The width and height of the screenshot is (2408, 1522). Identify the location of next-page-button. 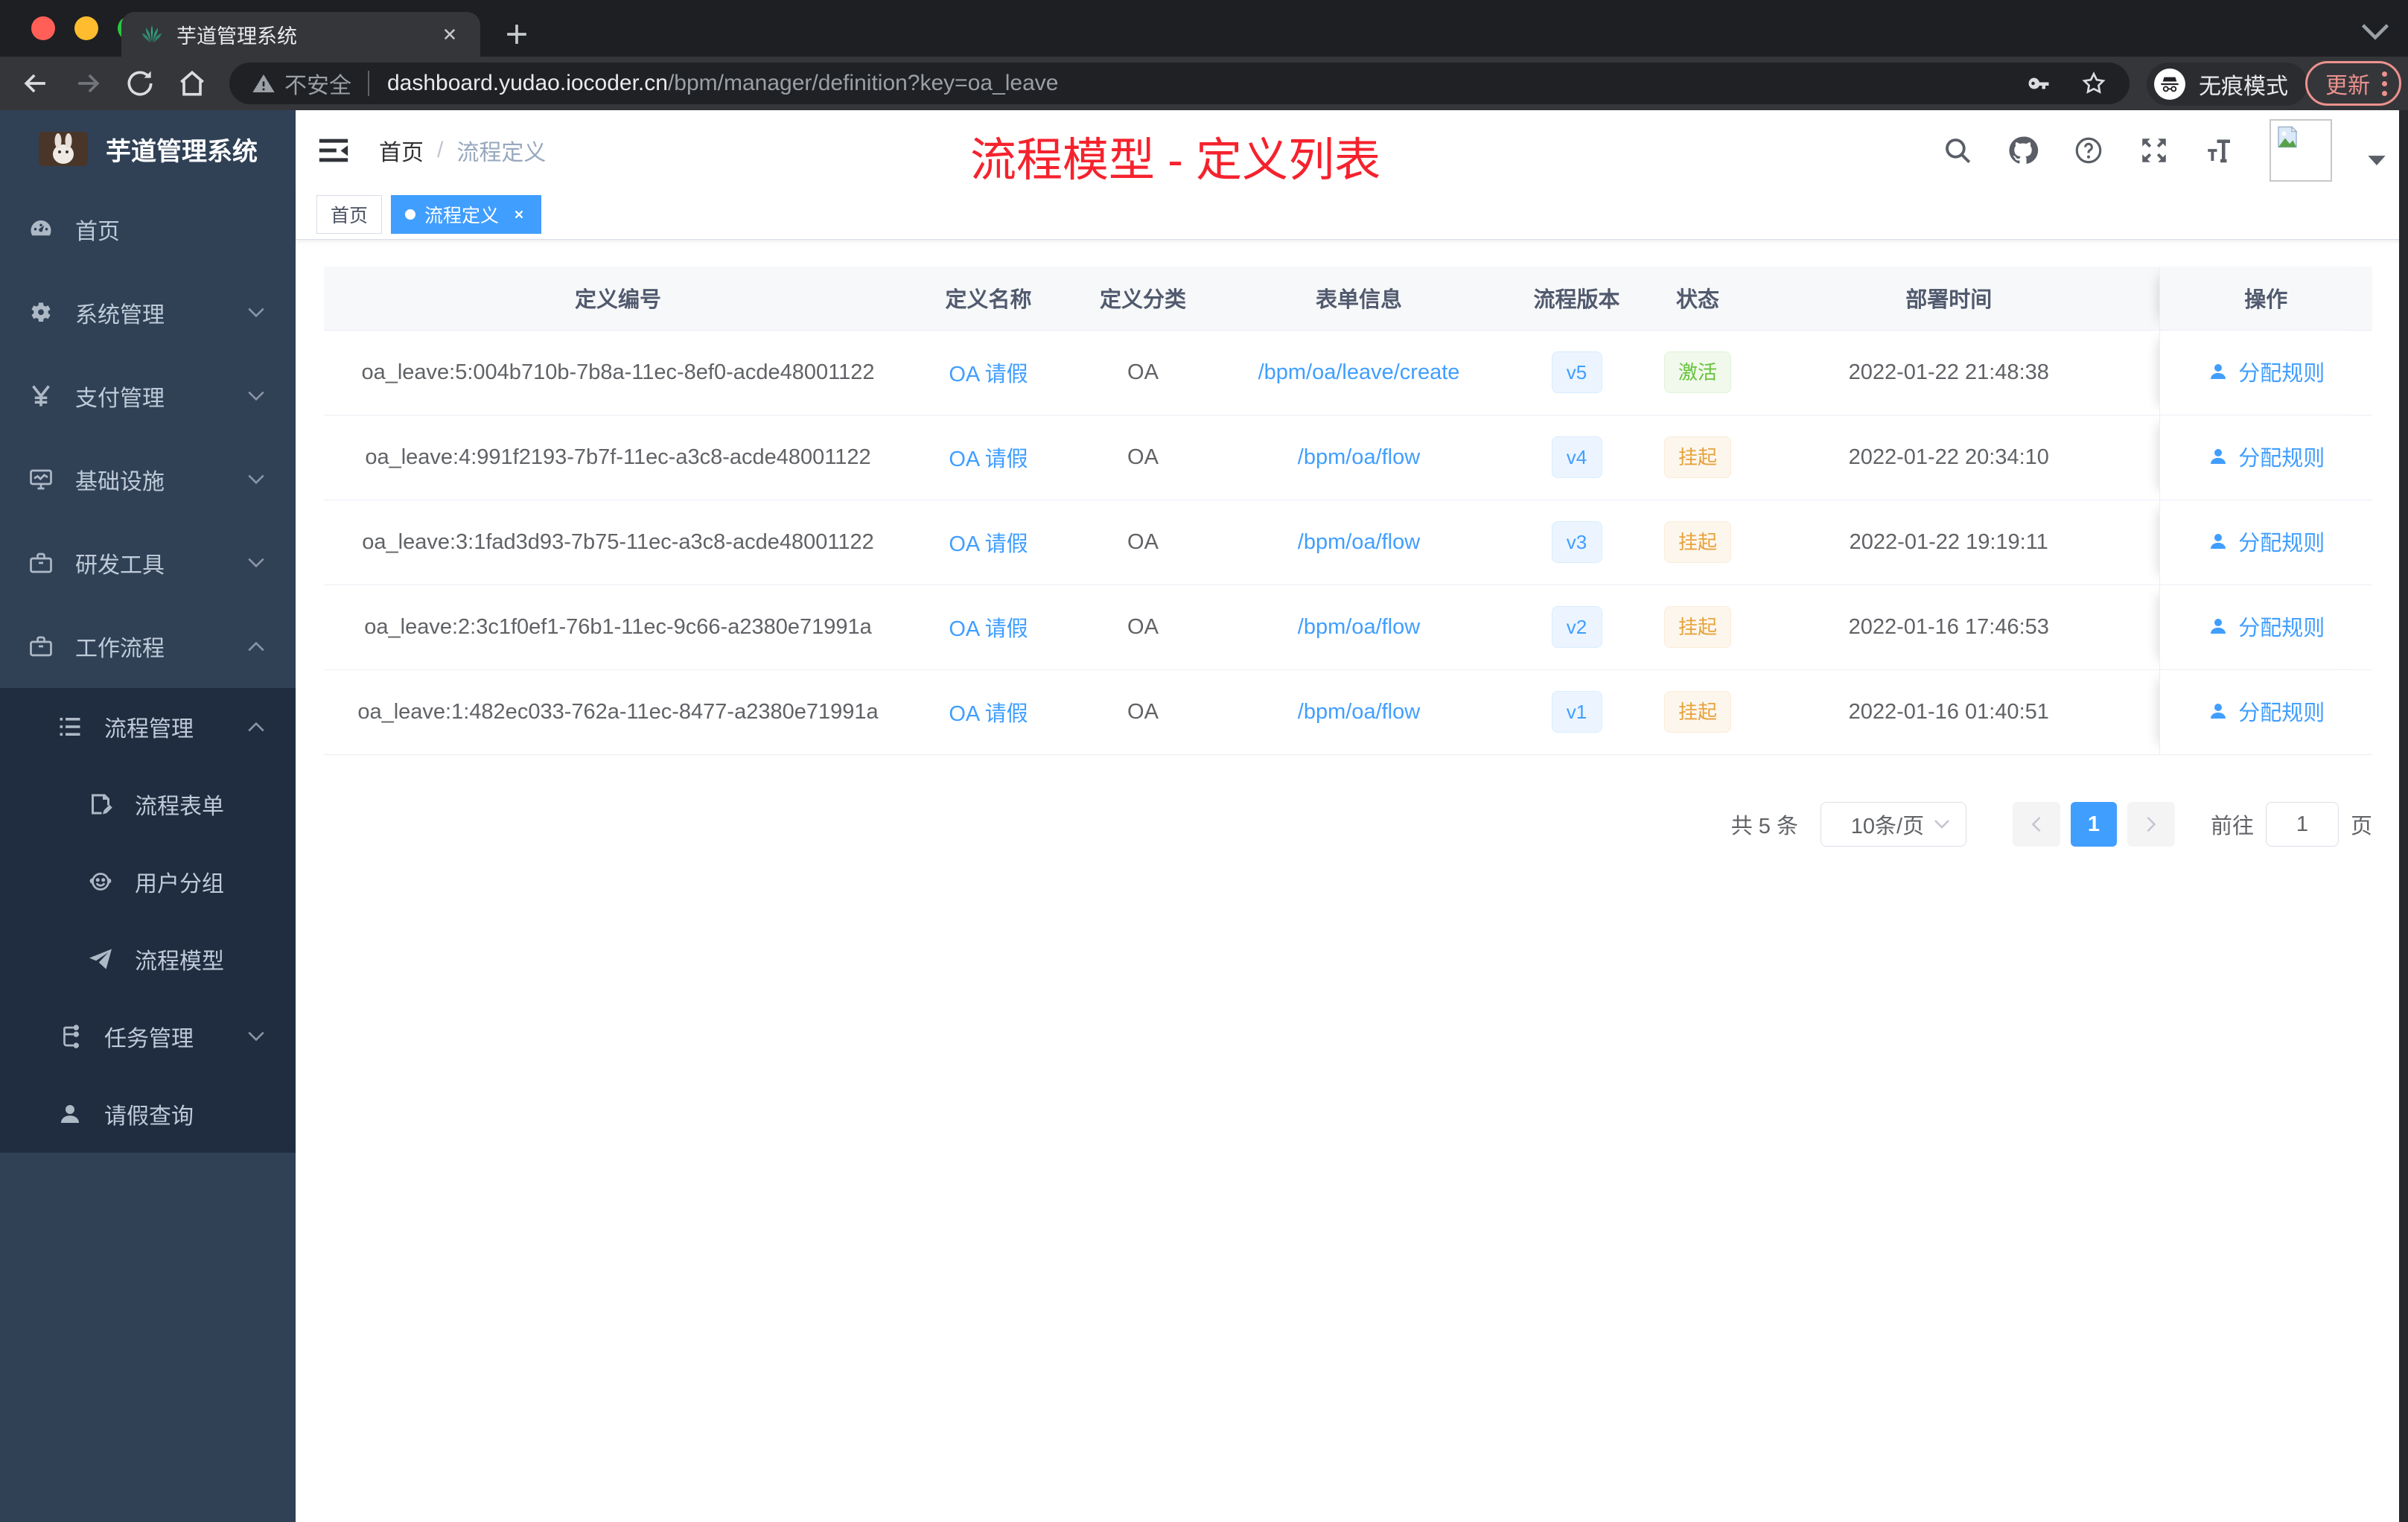
(2151, 824).